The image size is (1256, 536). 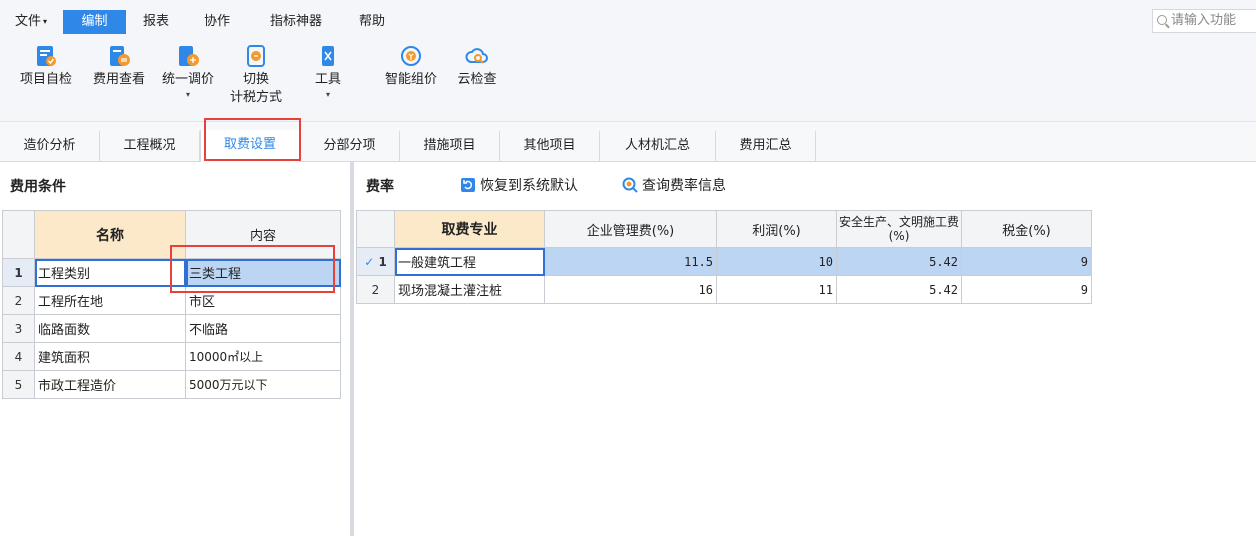 I want to click on menu-file-label: 文件, so click(x=27, y=21).